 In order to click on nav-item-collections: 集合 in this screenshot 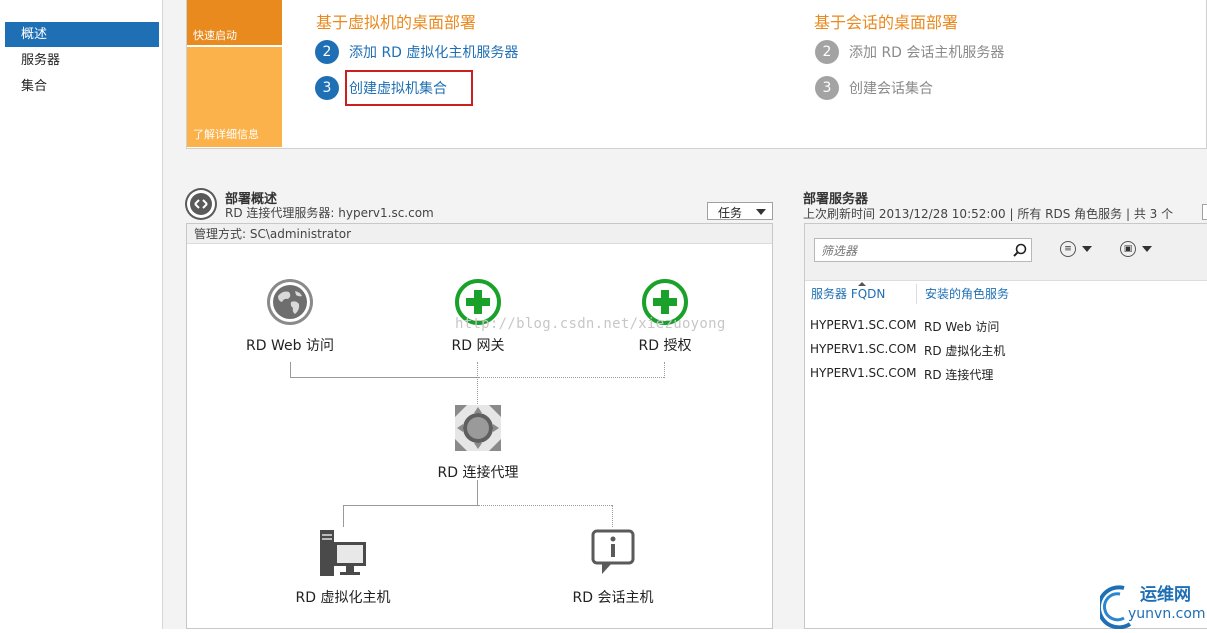, I will do `click(82, 86)`.